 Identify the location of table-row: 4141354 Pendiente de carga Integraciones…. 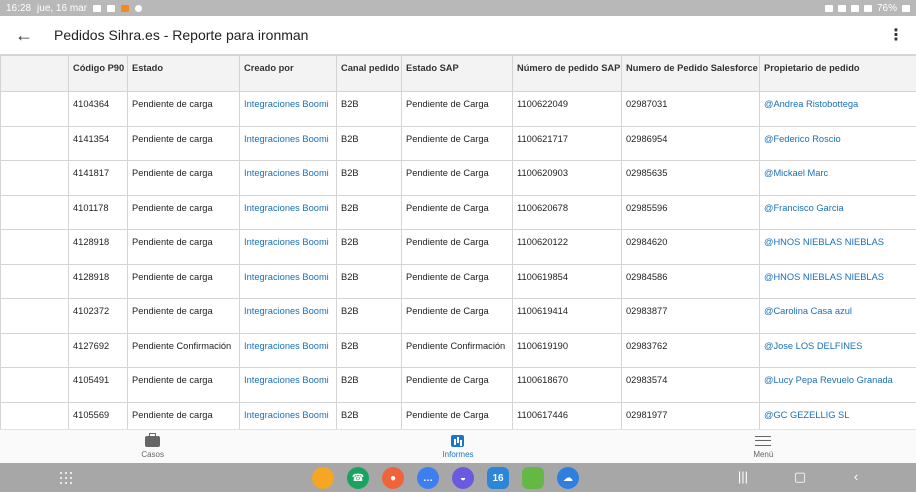
(458, 143).